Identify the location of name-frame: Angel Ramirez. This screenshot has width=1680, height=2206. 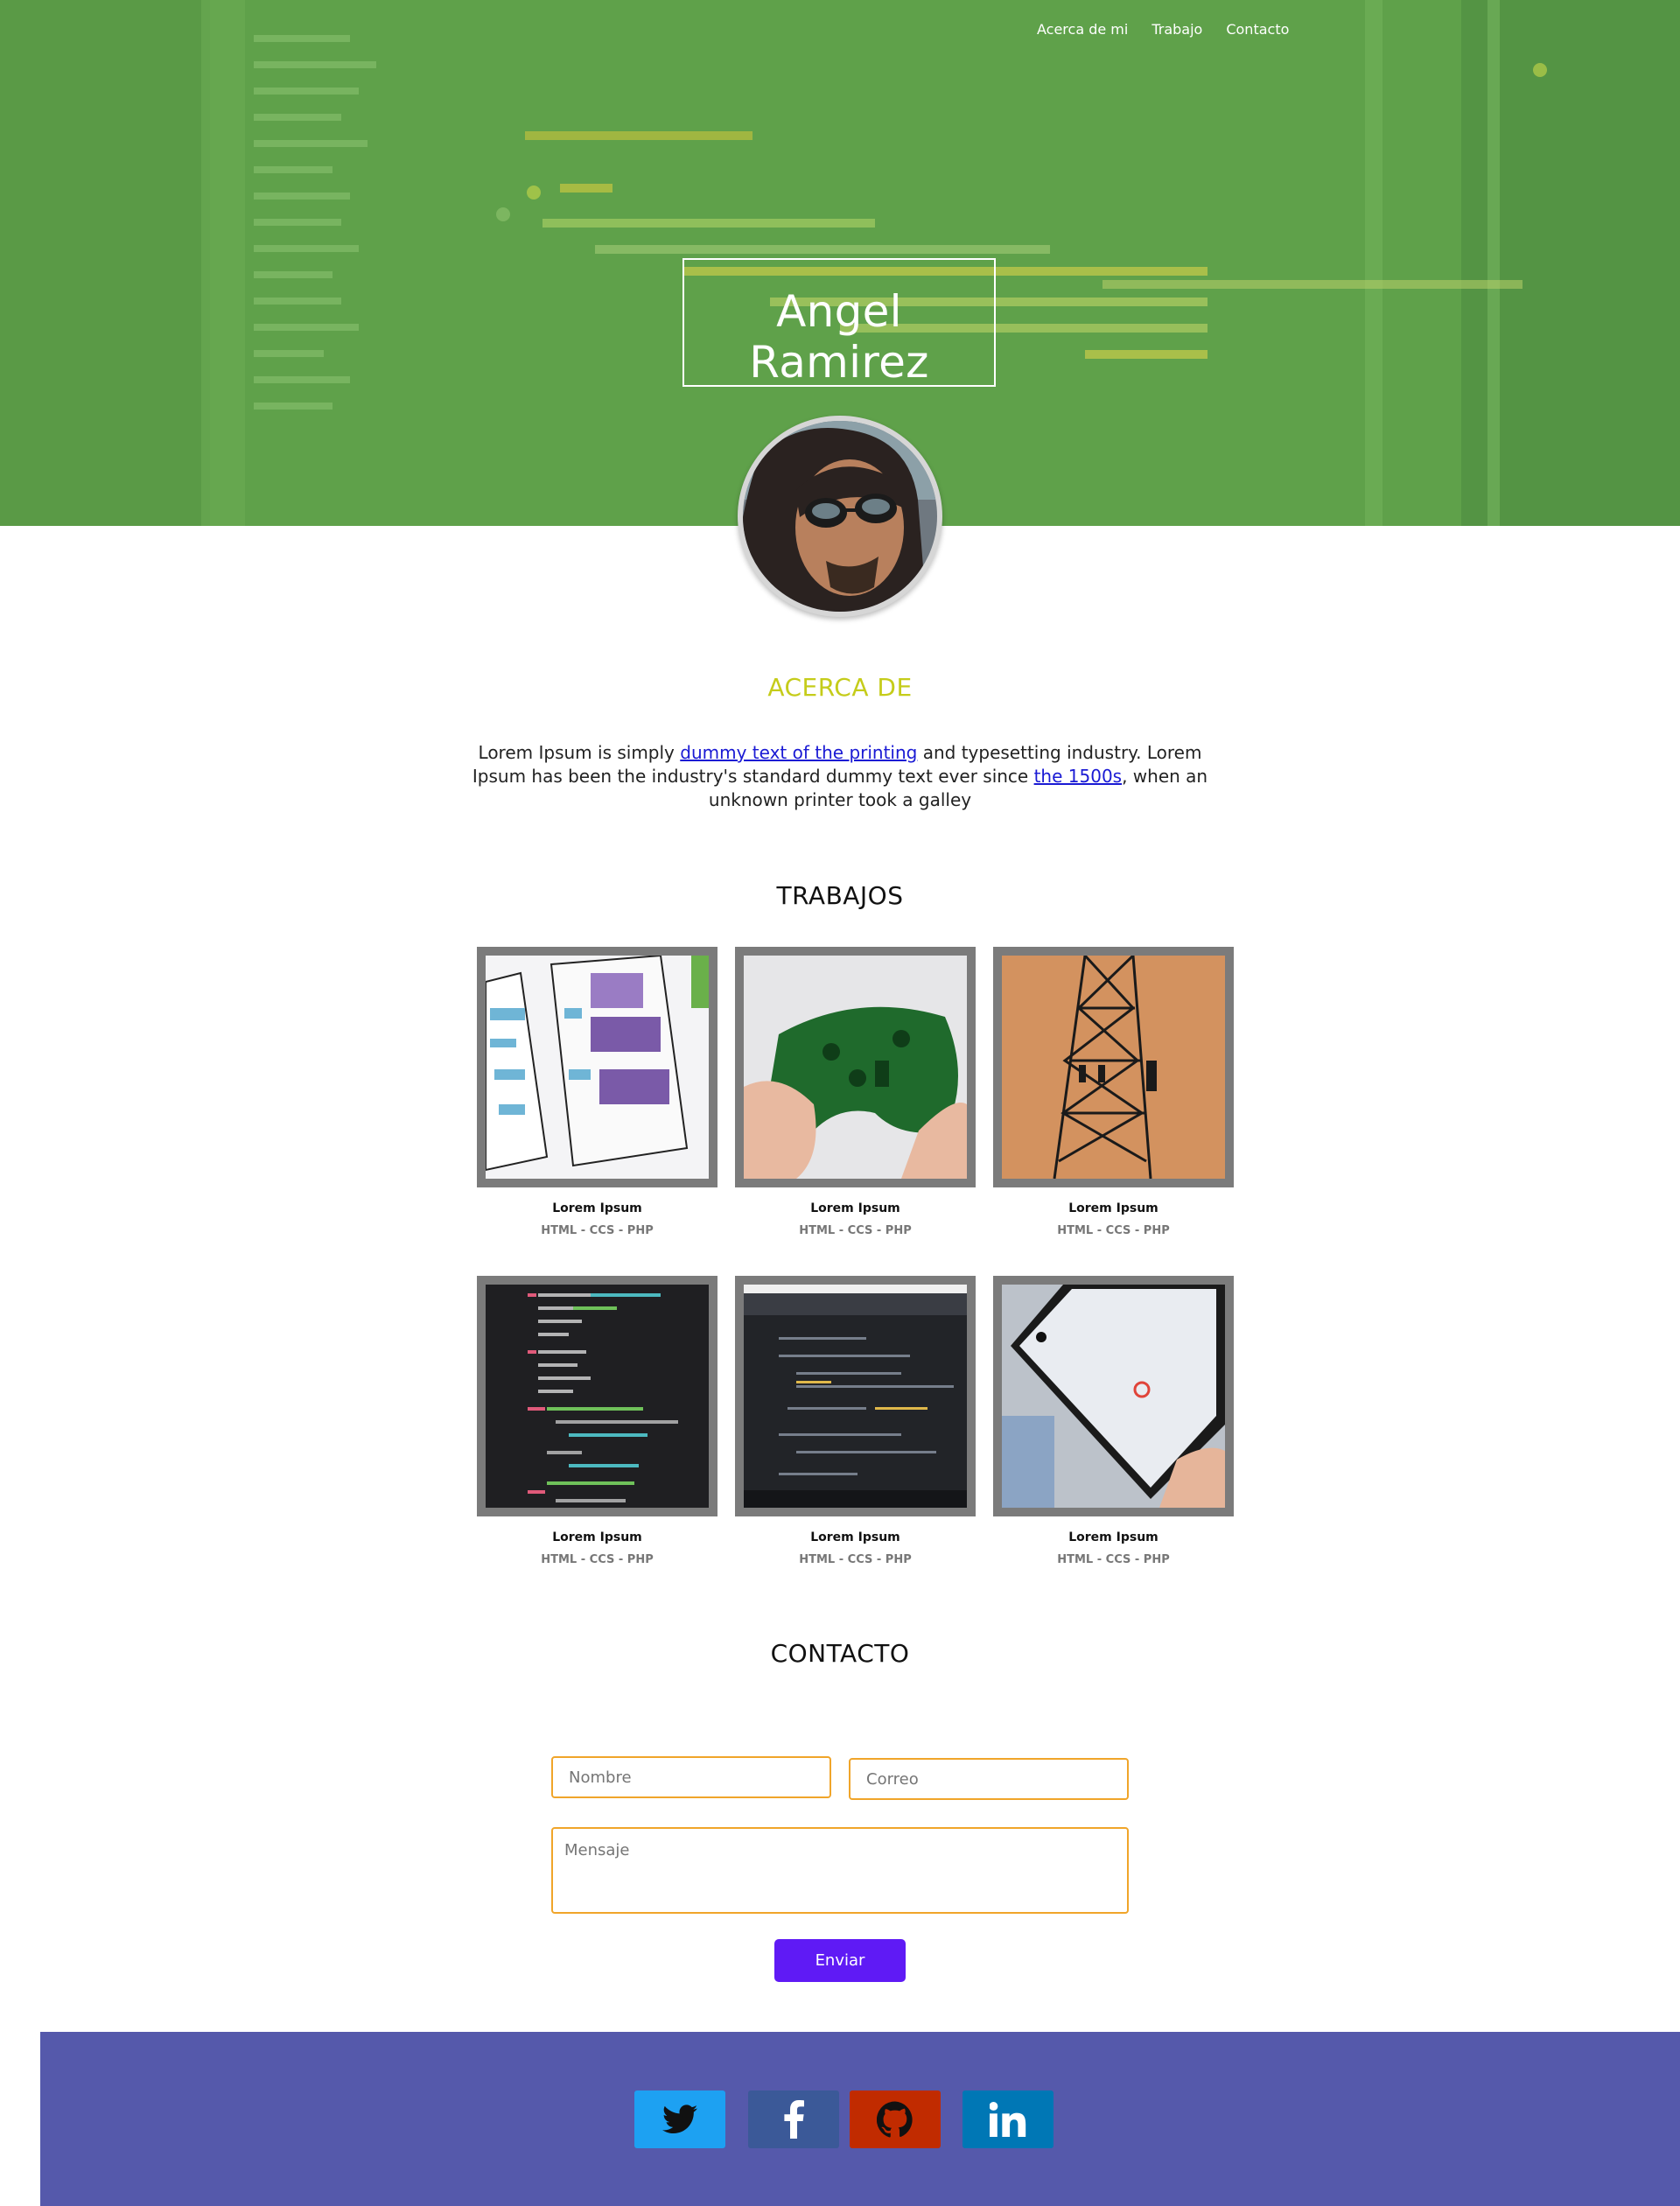
(839, 323).